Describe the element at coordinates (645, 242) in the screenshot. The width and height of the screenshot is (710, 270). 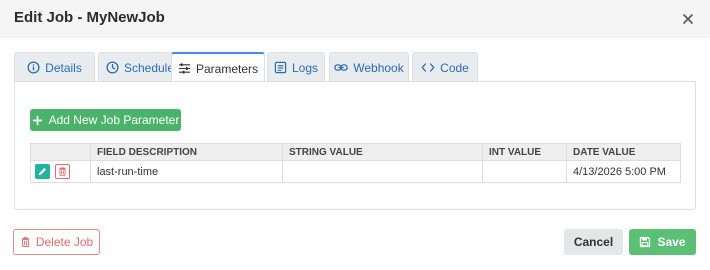
I see `floppy-disk-icon` at that location.